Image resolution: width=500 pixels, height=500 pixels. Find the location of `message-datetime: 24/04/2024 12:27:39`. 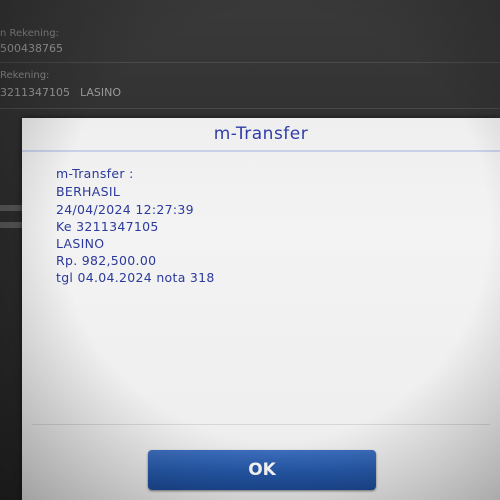

message-datetime: 24/04/2024 12:27:39 is located at coordinates (125, 209).